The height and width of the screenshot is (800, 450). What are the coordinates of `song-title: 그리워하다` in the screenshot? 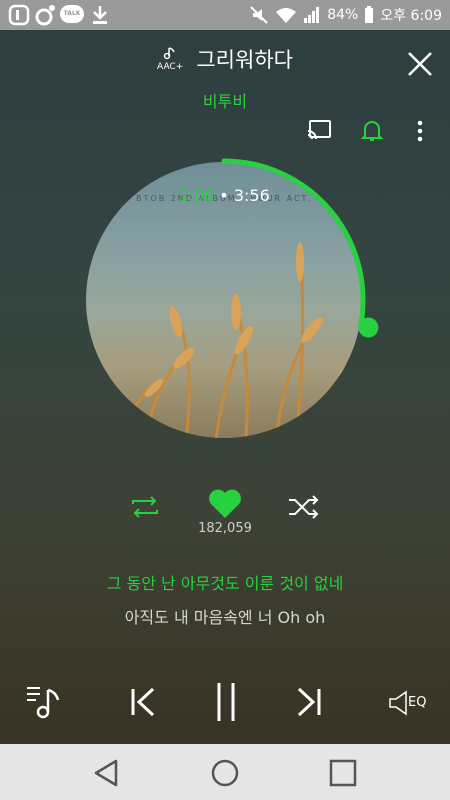 It's located at (244, 60).